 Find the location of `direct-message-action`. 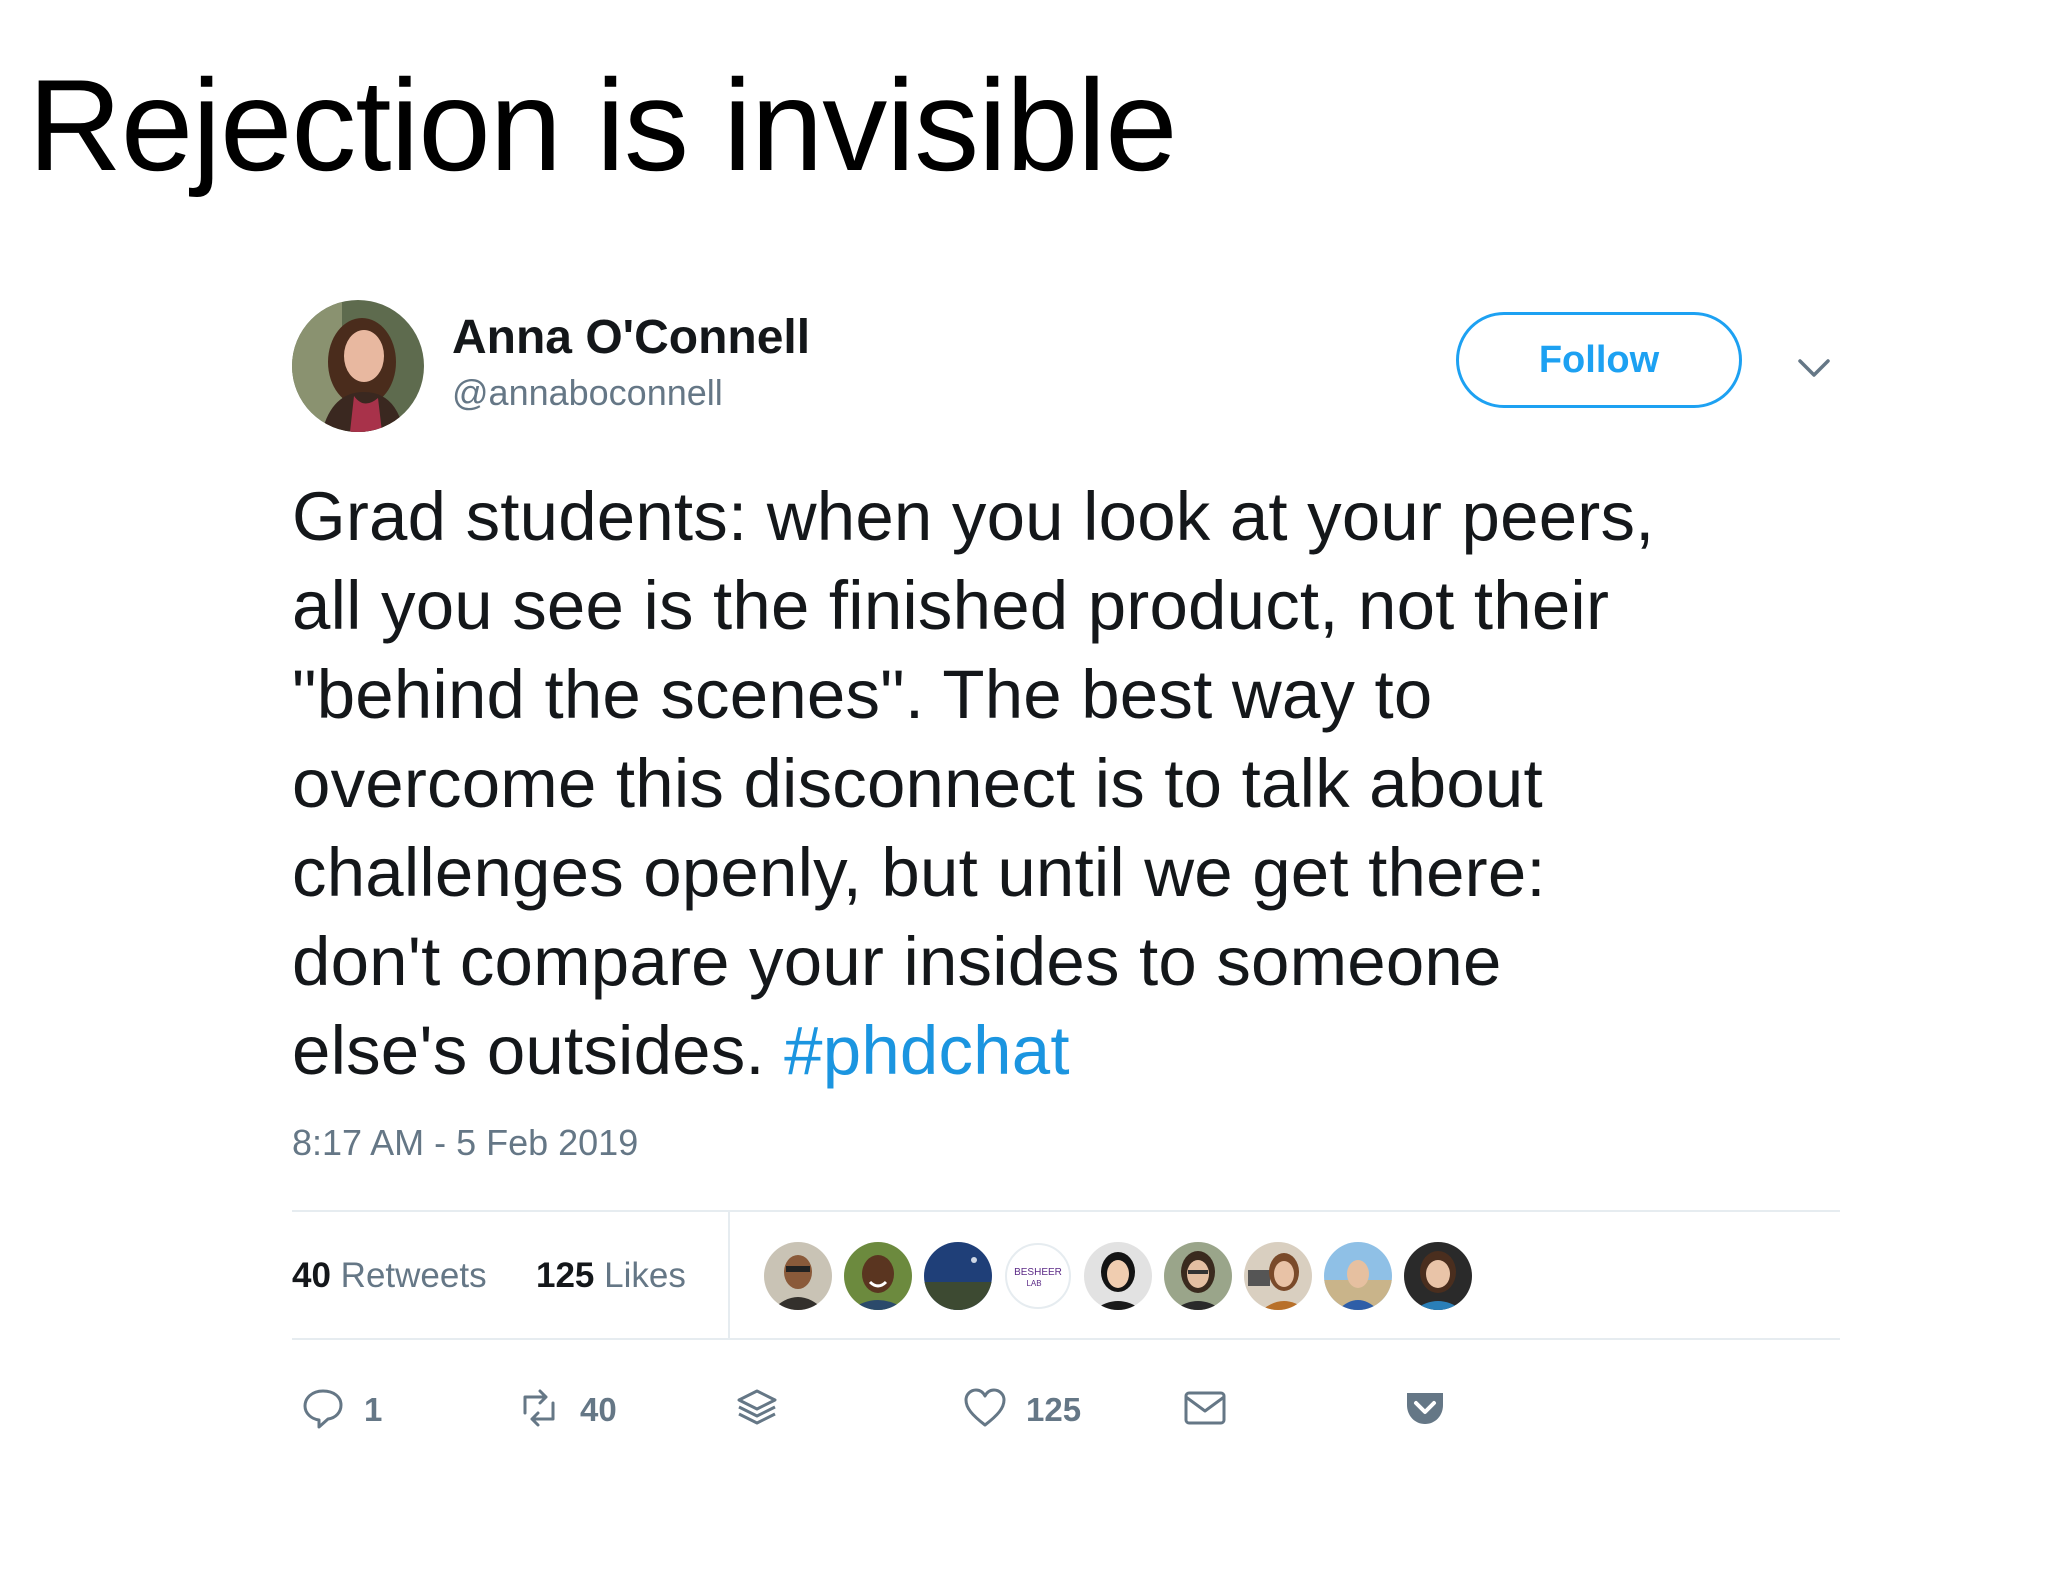

direct-message-action is located at coordinates (1205, 1410).